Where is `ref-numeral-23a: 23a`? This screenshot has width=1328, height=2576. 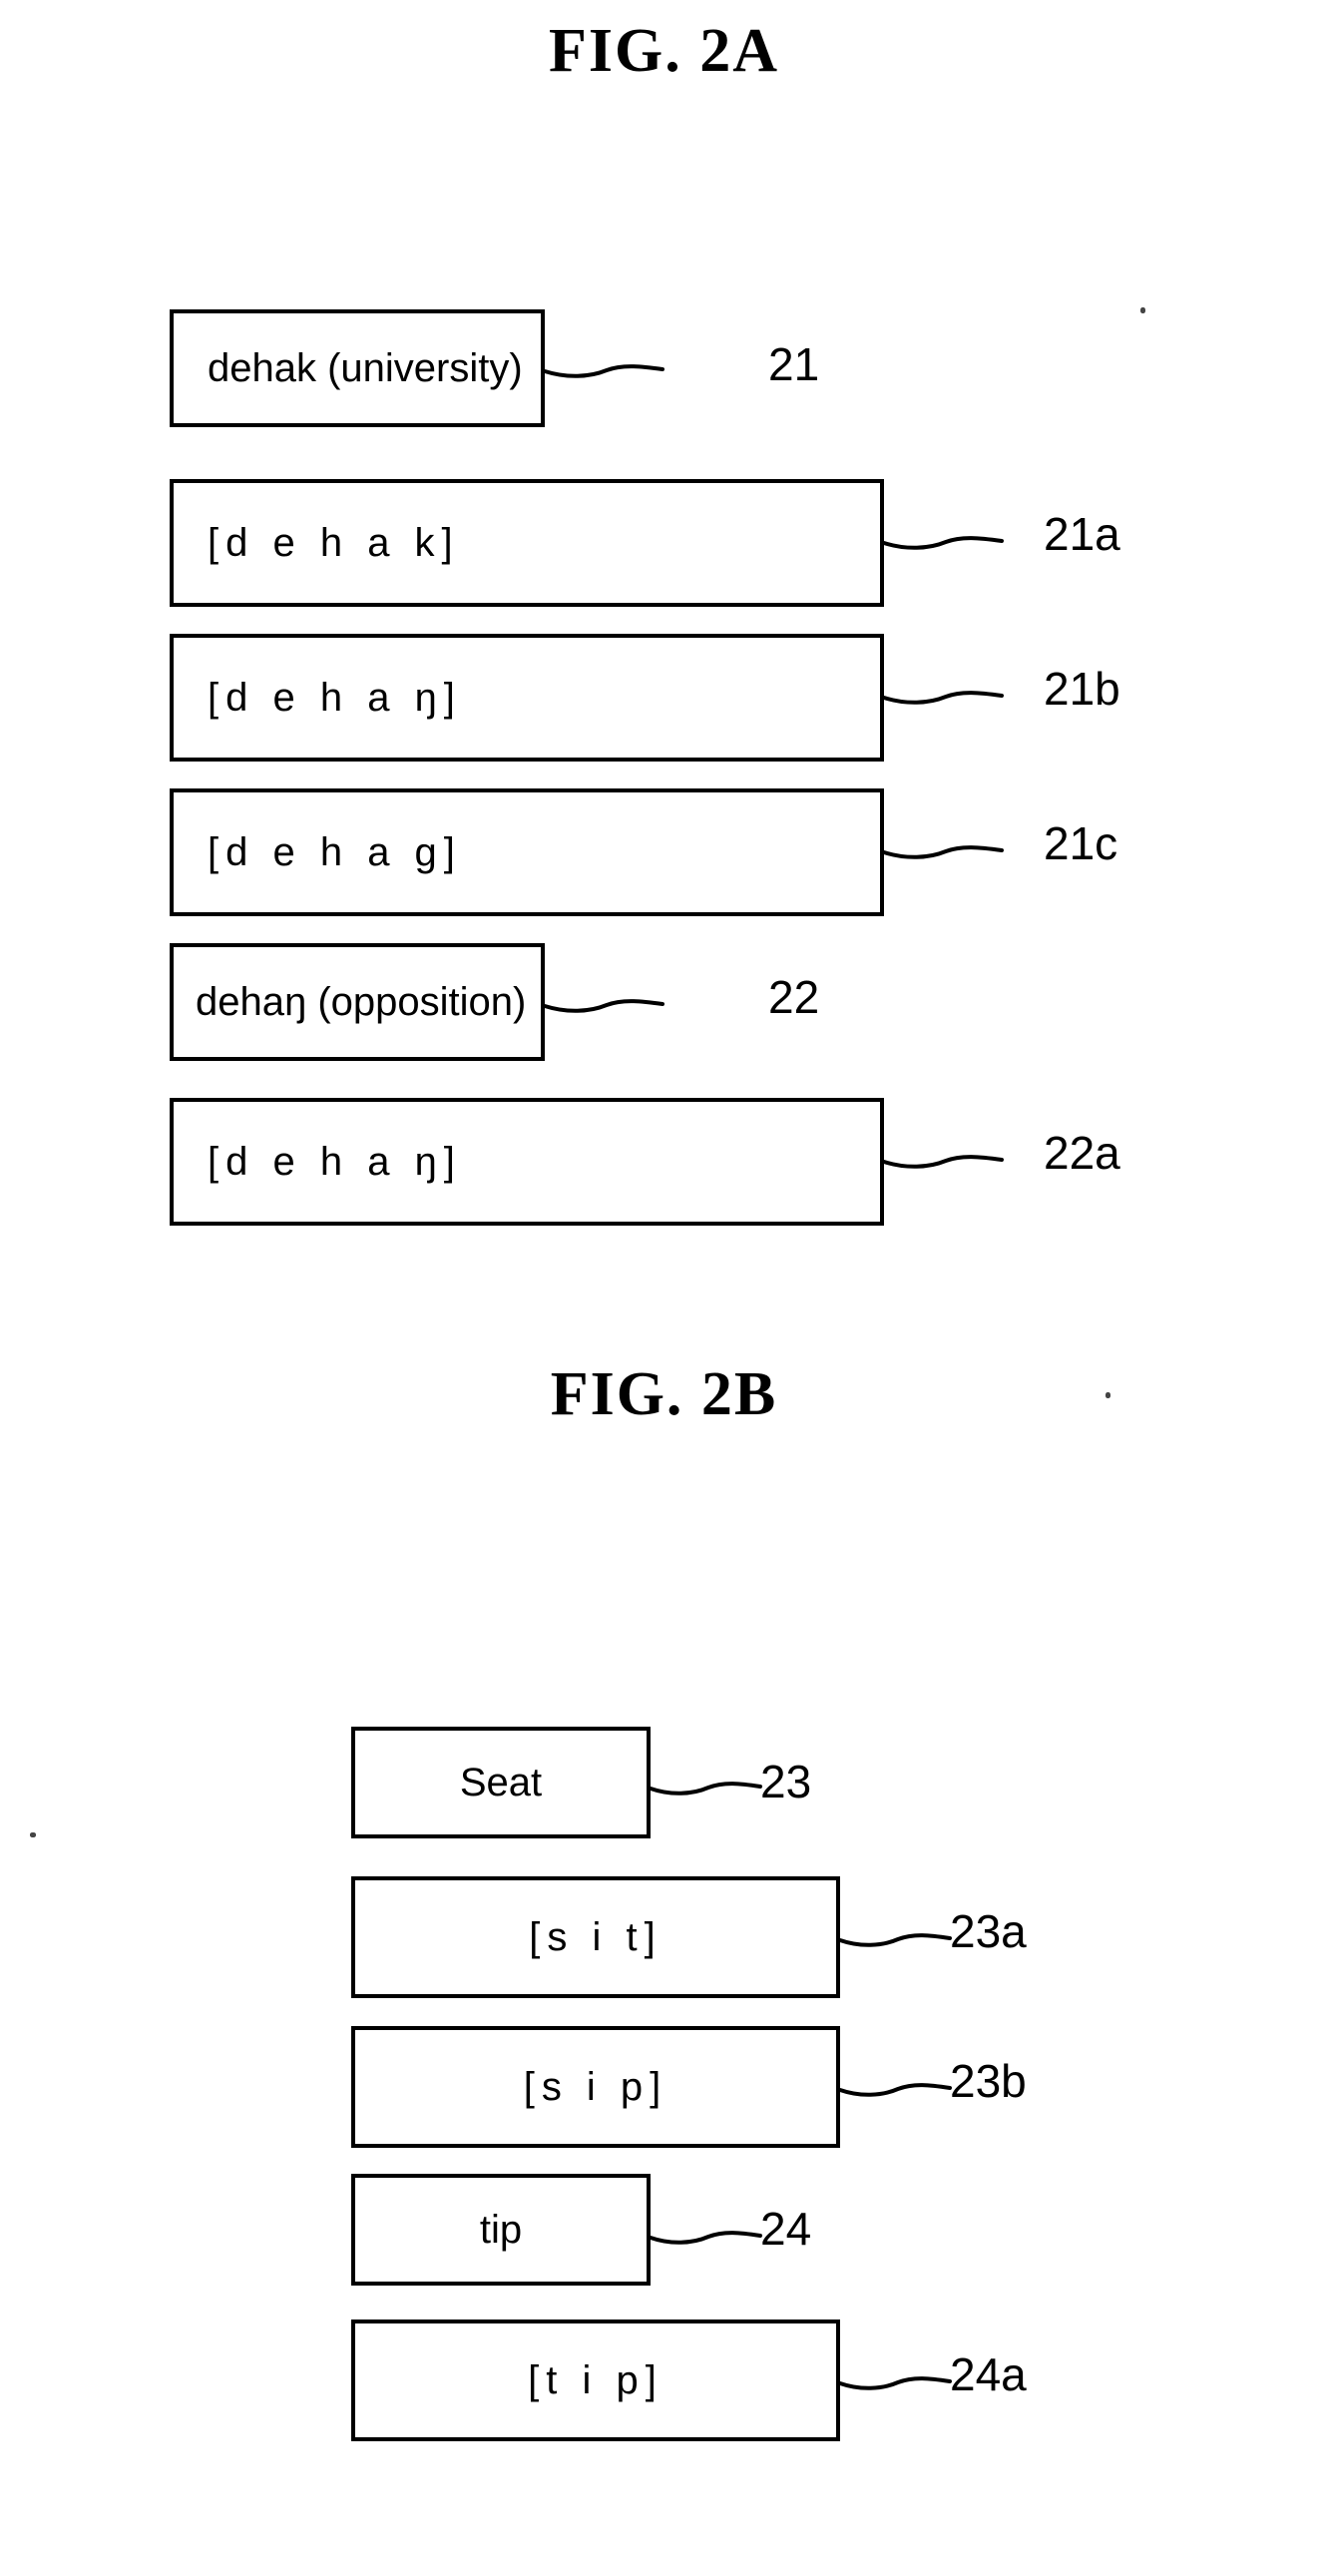 ref-numeral-23a: 23a is located at coordinates (988, 1931).